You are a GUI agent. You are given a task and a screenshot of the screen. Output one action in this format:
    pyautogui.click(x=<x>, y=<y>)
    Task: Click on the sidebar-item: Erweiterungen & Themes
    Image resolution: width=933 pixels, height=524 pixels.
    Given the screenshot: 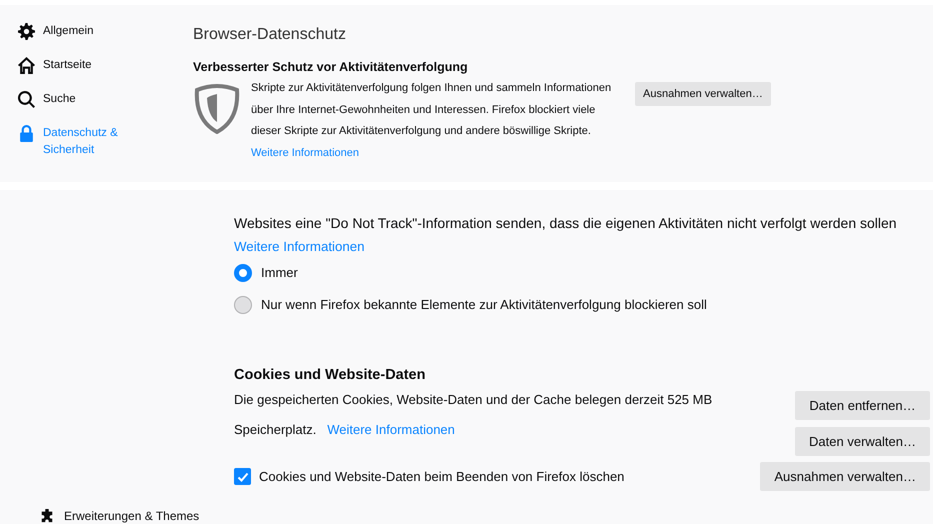 What is the action you would take?
    pyautogui.click(x=120, y=516)
    